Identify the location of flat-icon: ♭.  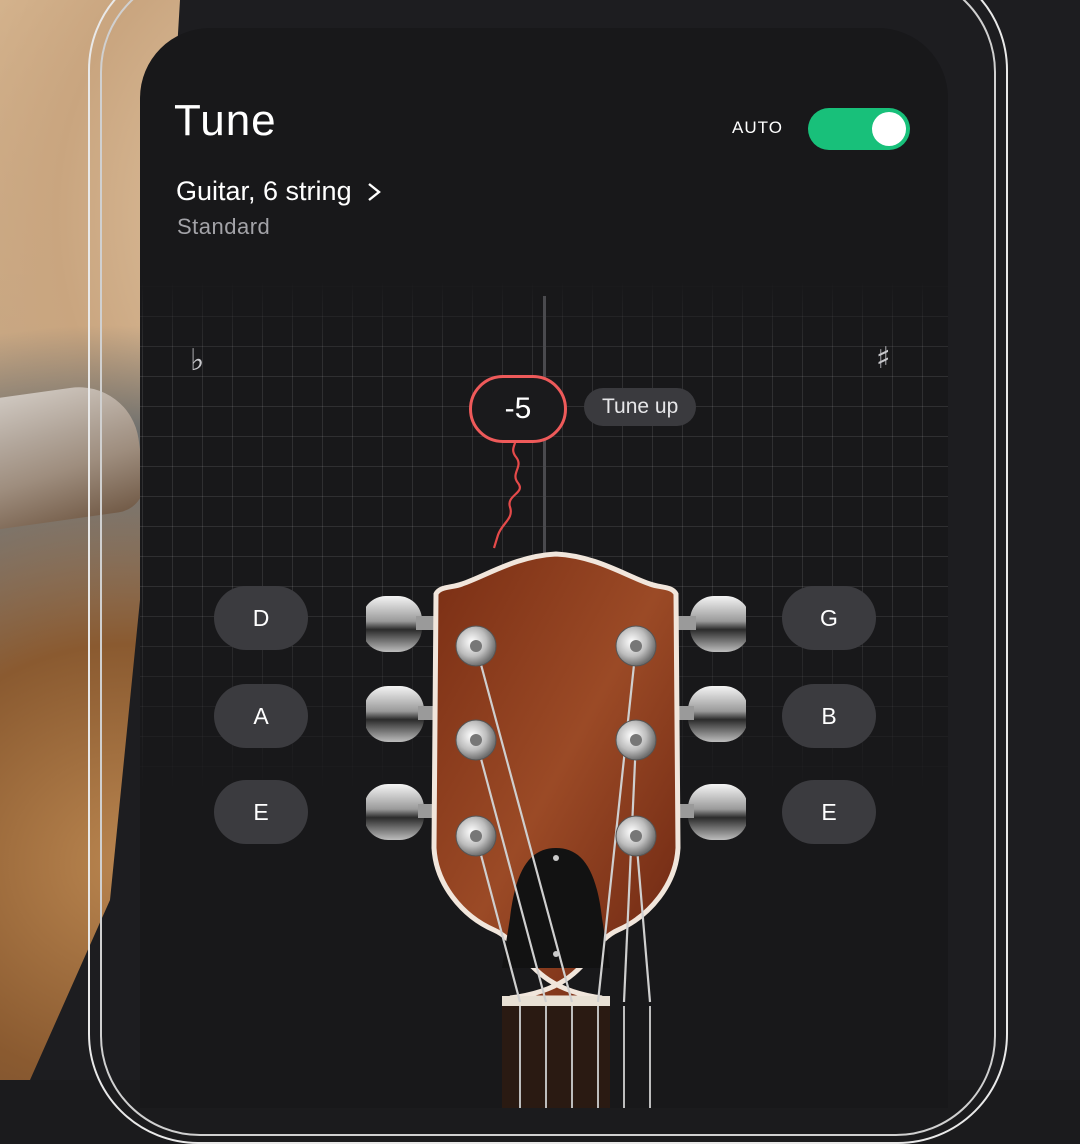
(197, 360).